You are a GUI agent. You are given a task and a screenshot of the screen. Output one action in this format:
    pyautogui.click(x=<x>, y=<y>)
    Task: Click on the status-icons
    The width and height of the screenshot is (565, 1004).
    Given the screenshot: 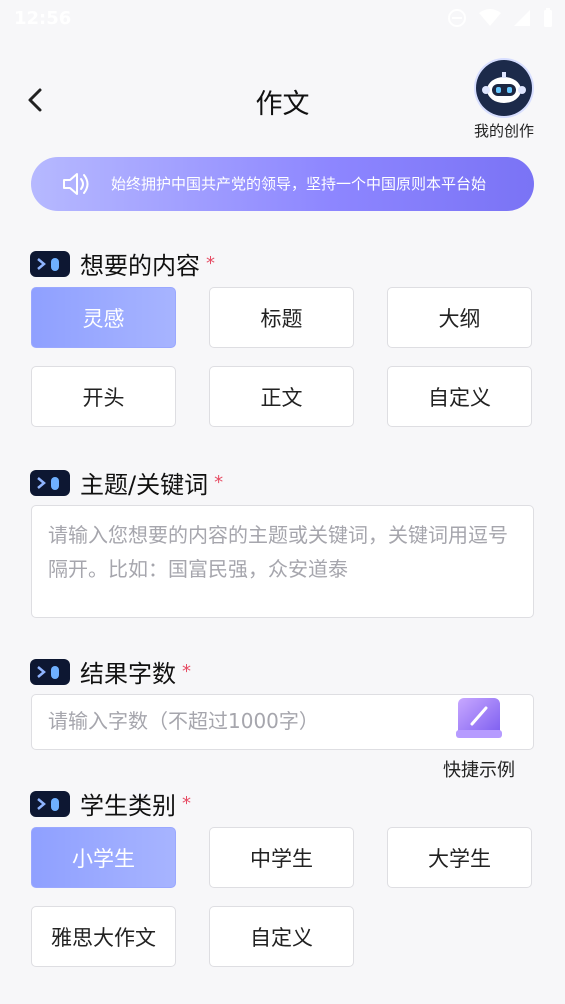 What is the action you would take?
    pyautogui.click(x=500, y=18)
    